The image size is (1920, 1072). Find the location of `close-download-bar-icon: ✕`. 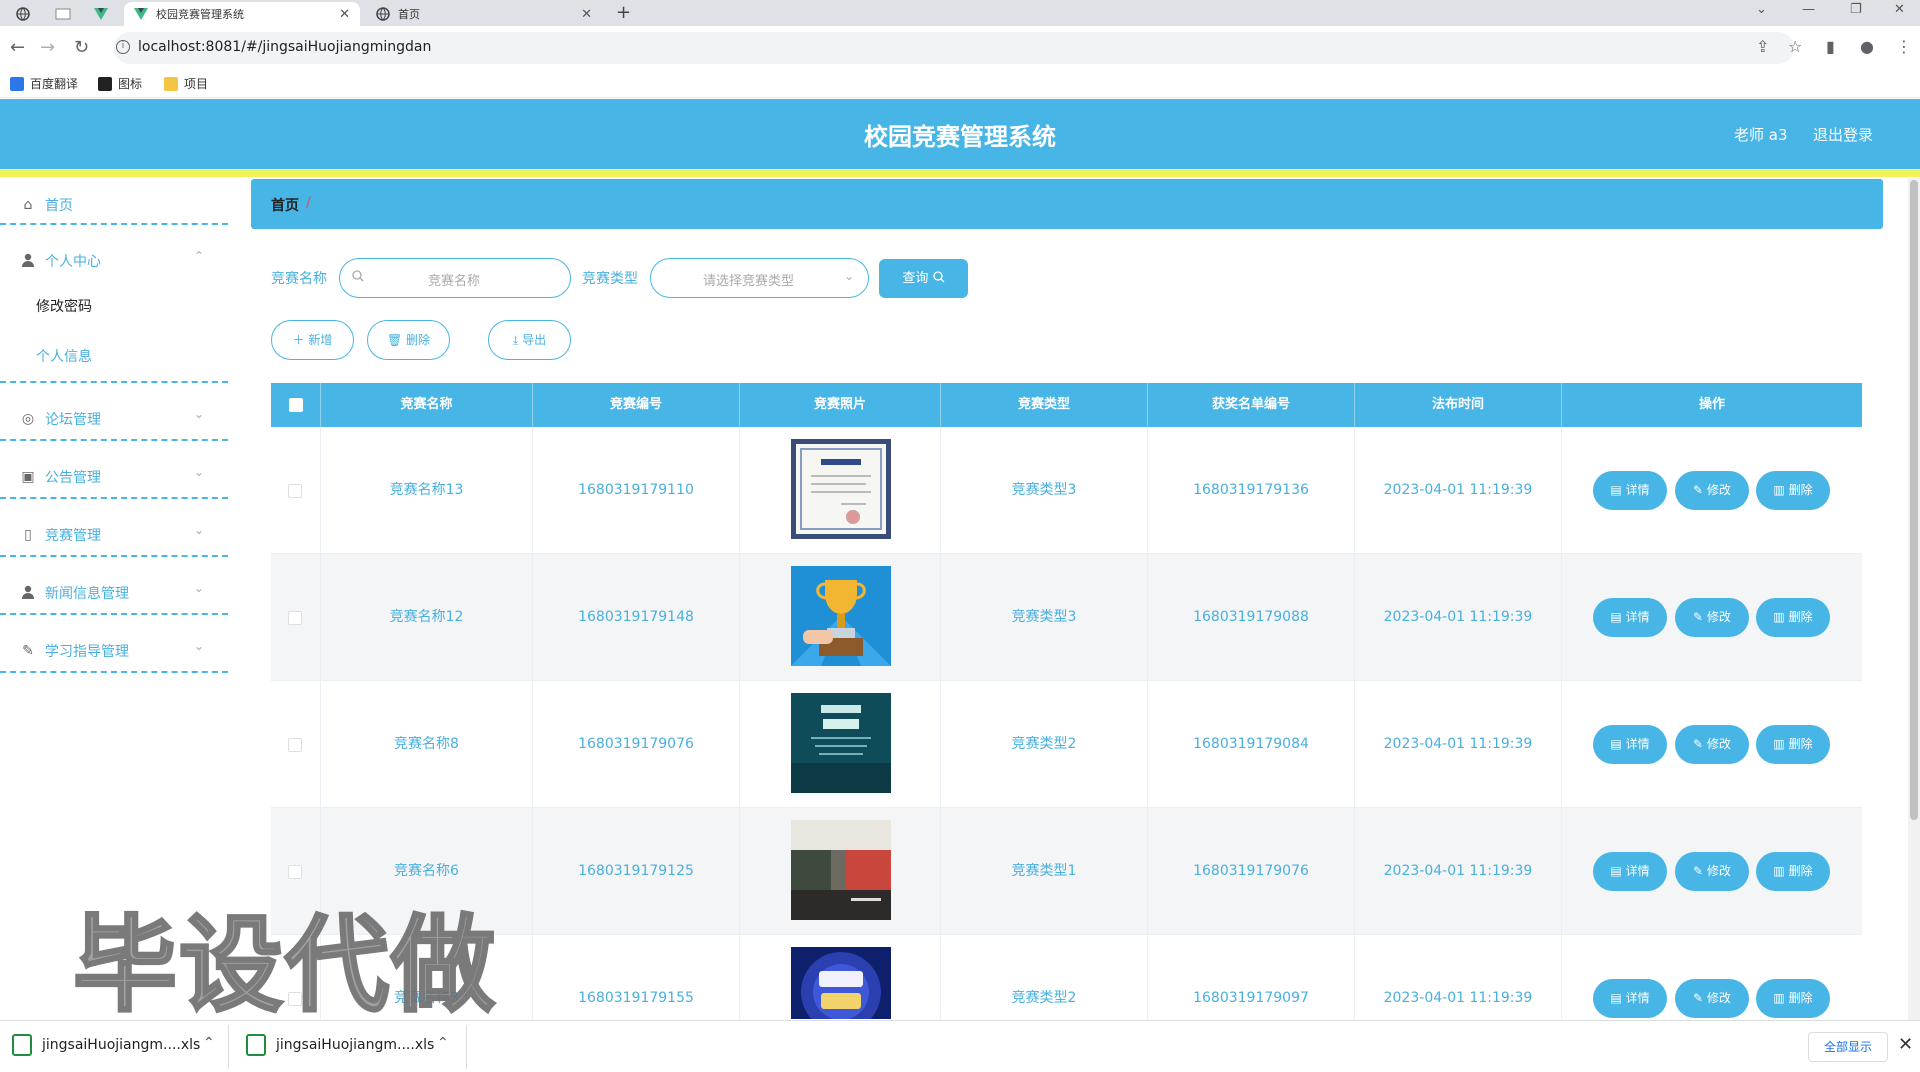

close-download-bar-icon: ✕ is located at coordinates (1905, 1044).